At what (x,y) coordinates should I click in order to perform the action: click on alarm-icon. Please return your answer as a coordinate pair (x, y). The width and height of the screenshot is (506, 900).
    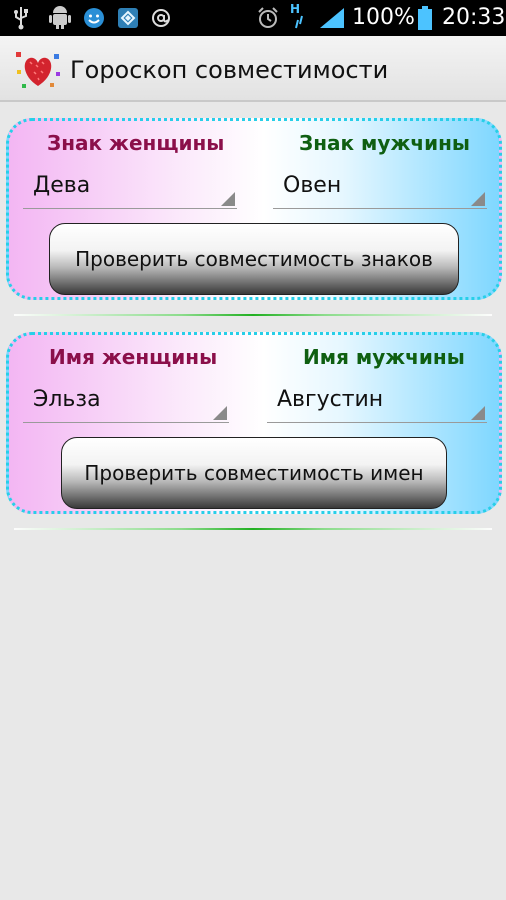
    Looking at the image, I should click on (268, 17).